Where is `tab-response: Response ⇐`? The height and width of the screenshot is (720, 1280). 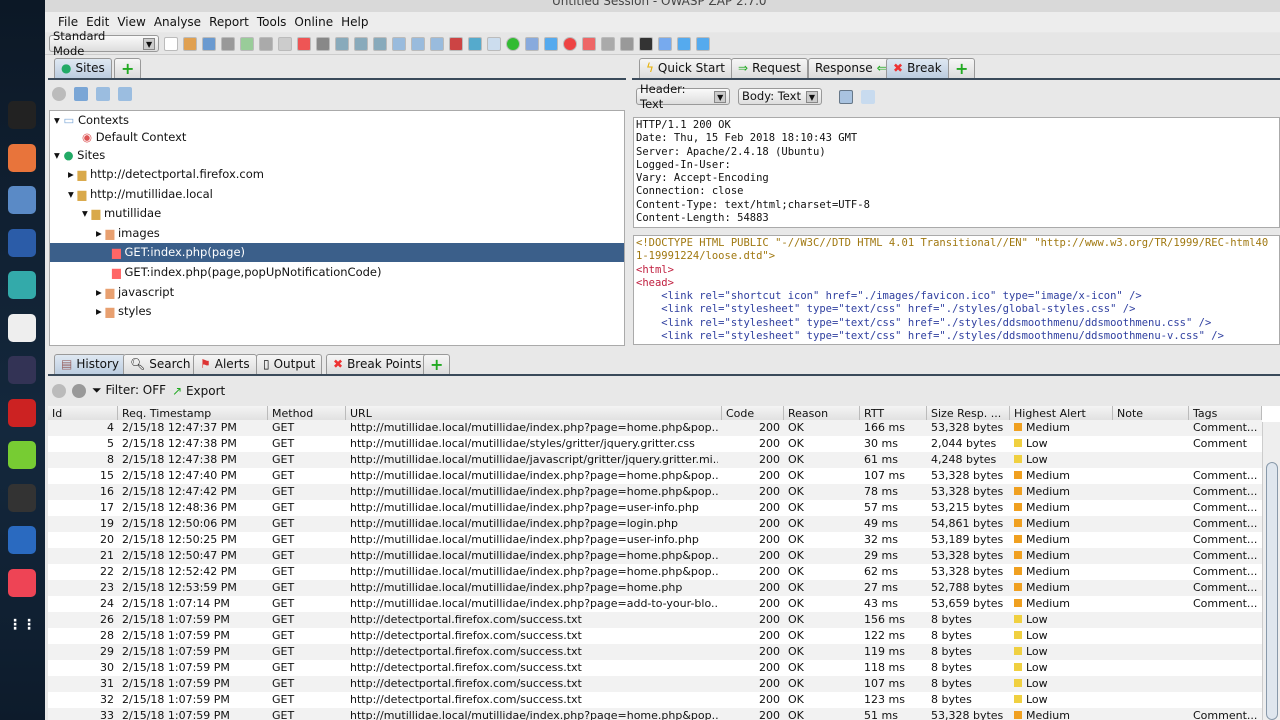 tab-response: Response ⇐ is located at coordinates (851, 68).